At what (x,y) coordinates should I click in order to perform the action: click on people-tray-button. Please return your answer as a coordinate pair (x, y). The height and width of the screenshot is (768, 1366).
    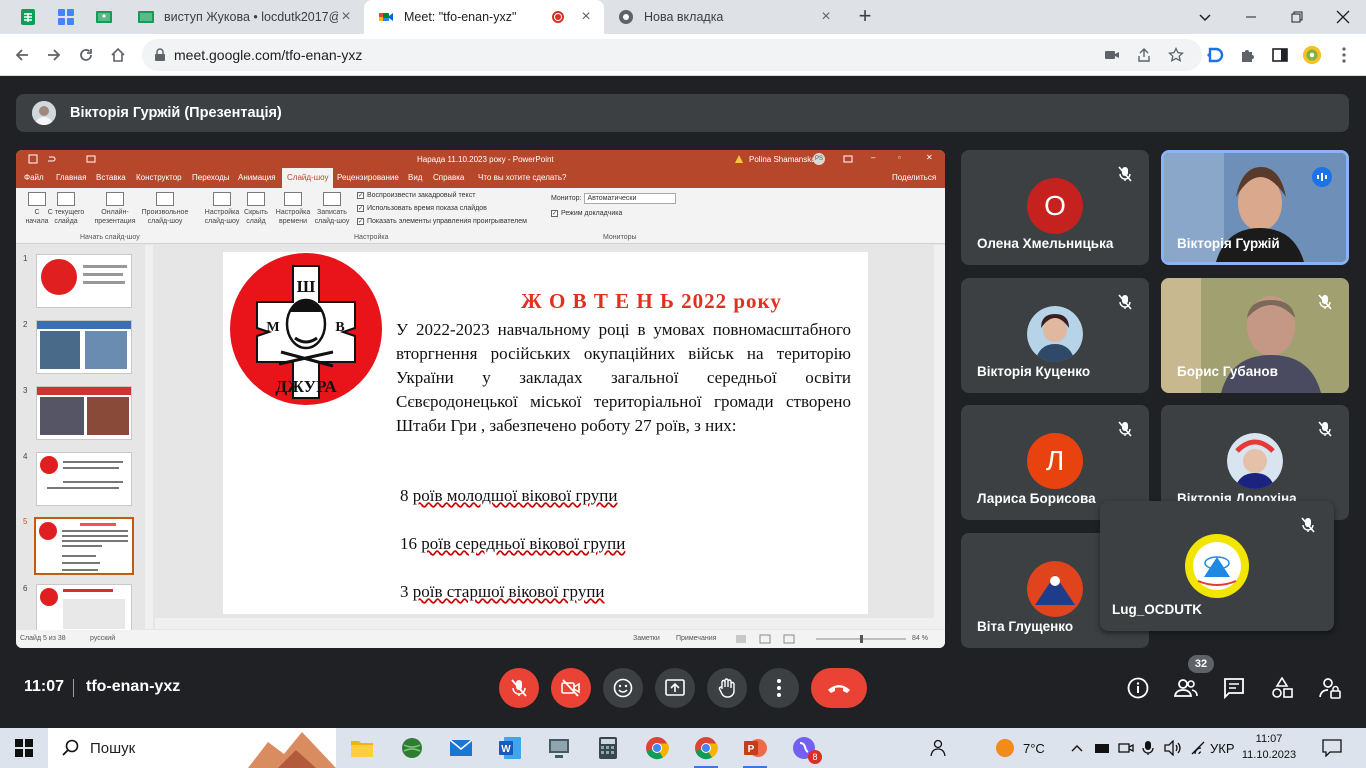
    Looking at the image, I should click on (938, 748).